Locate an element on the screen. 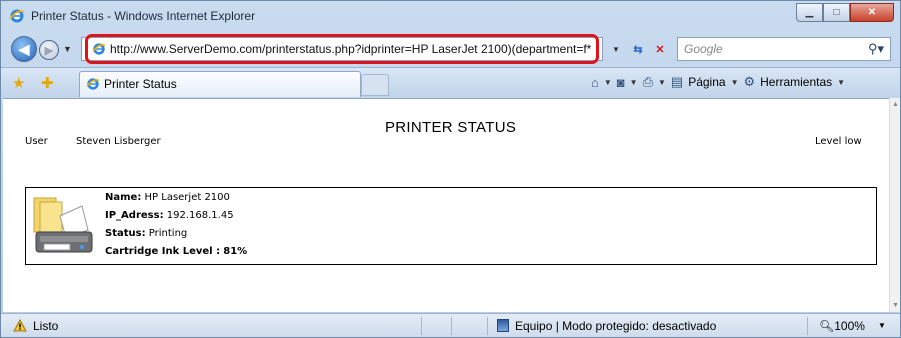 The height and width of the screenshot is (338, 901). command-bar: ⌂ ▼ ◙ ▼ ⎙ ▼ ▤ Página ▼ ⚙ Herramientas ▼ is located at coordinates (718, 82).